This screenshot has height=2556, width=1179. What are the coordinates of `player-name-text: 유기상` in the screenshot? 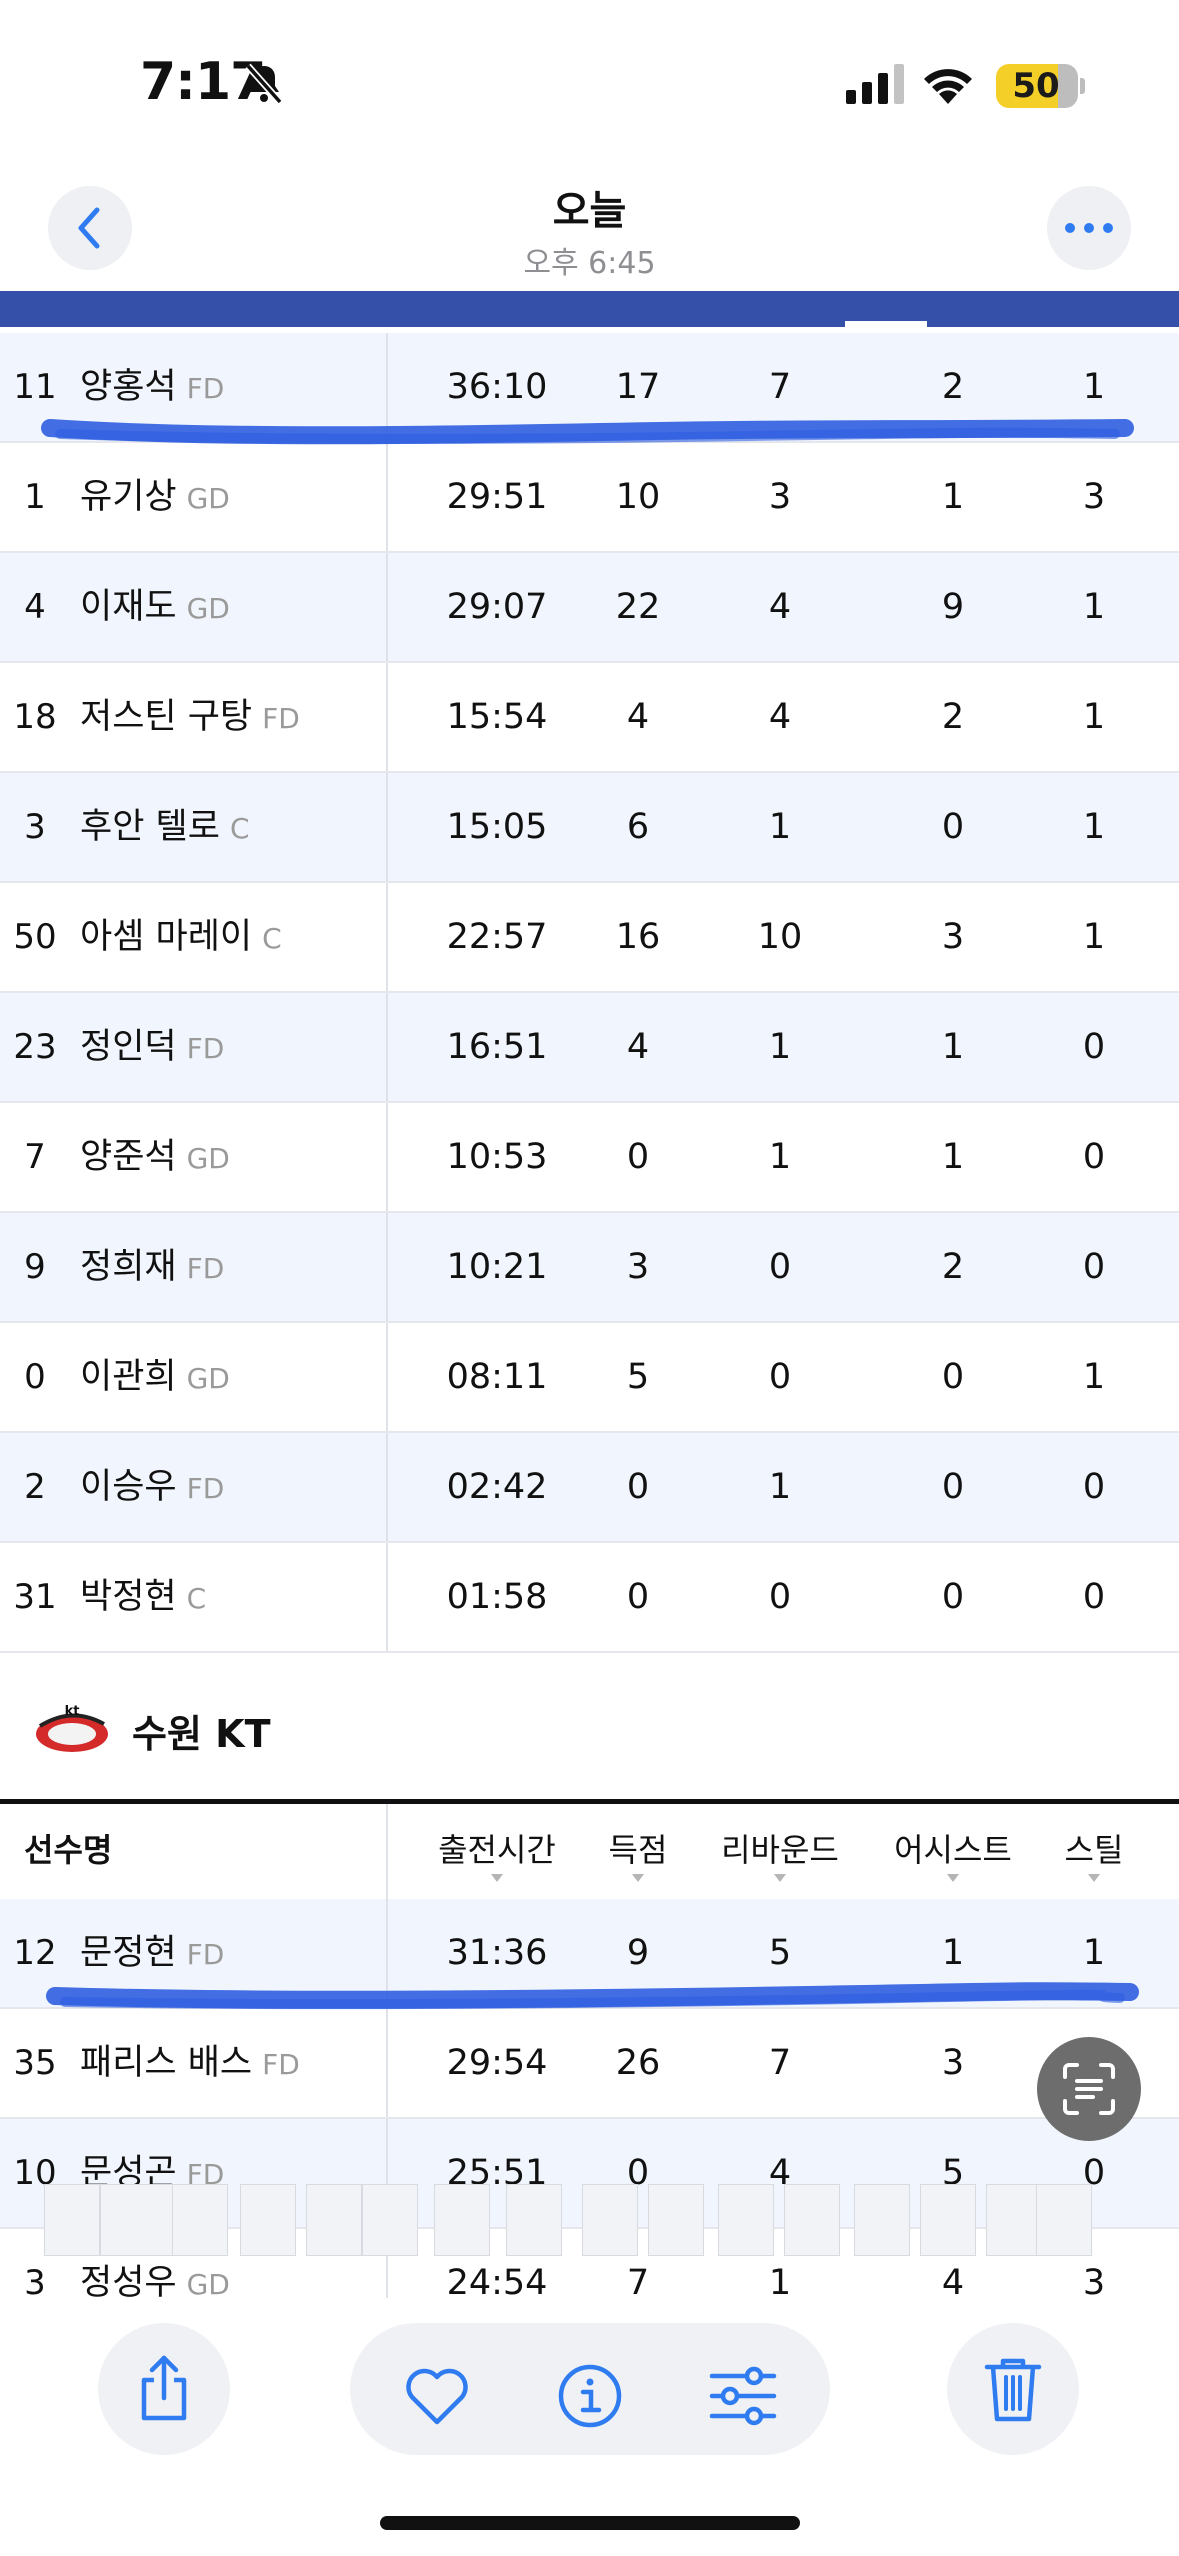 It's located at (128, 497).